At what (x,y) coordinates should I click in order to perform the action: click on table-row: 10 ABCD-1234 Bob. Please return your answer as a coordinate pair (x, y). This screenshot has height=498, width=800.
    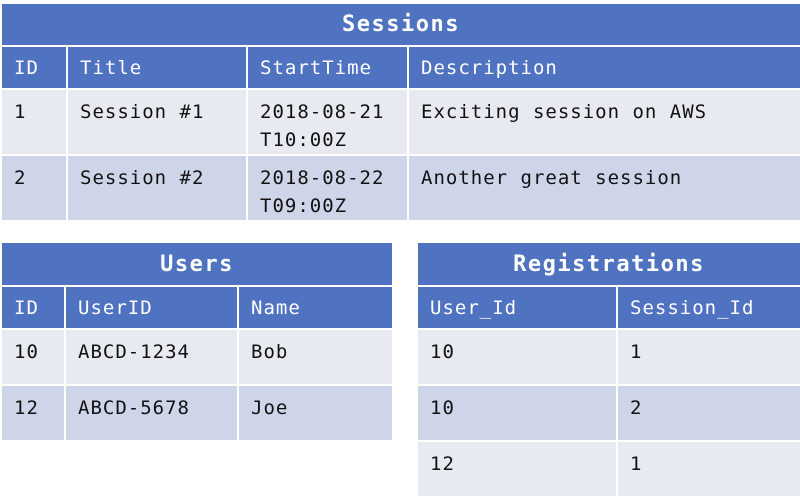
    Looking at the image, I should click on (197, 357).